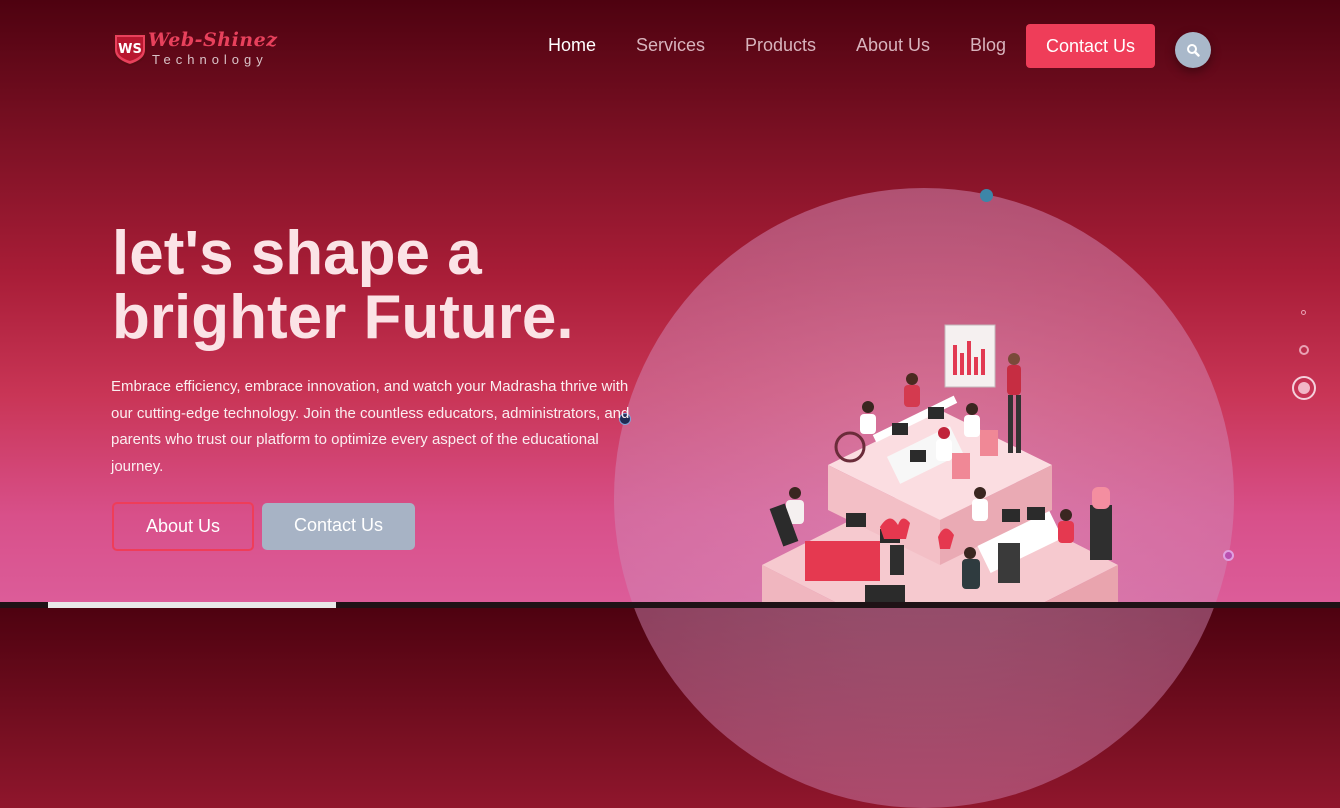  I want to click on office-team-illustration, so click(940, 466).